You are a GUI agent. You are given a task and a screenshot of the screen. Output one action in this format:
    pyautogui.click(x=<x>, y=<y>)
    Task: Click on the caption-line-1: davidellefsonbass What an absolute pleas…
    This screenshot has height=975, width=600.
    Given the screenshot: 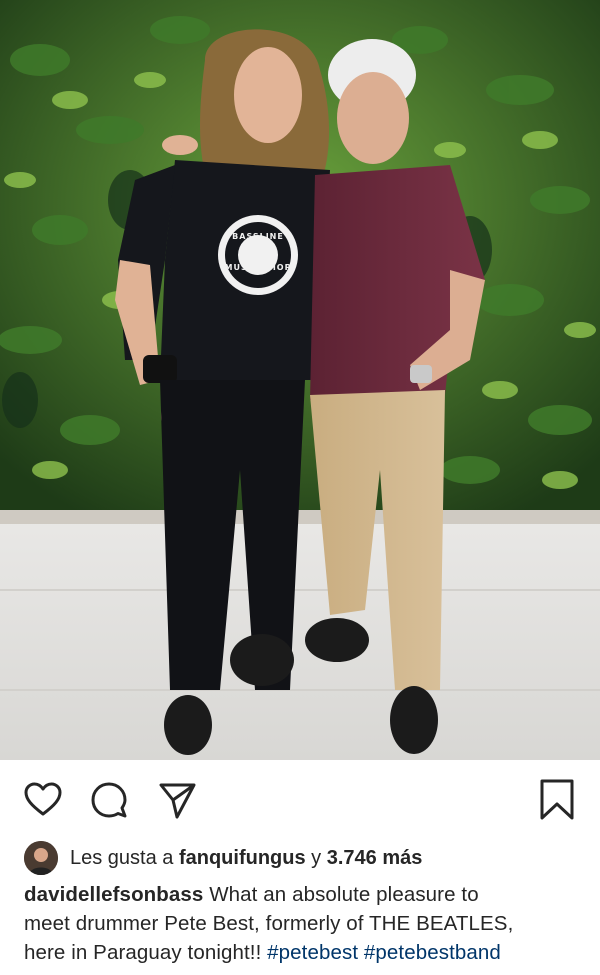 What is the action you would take?
    pyautogui.click(x=302, y=894)
    